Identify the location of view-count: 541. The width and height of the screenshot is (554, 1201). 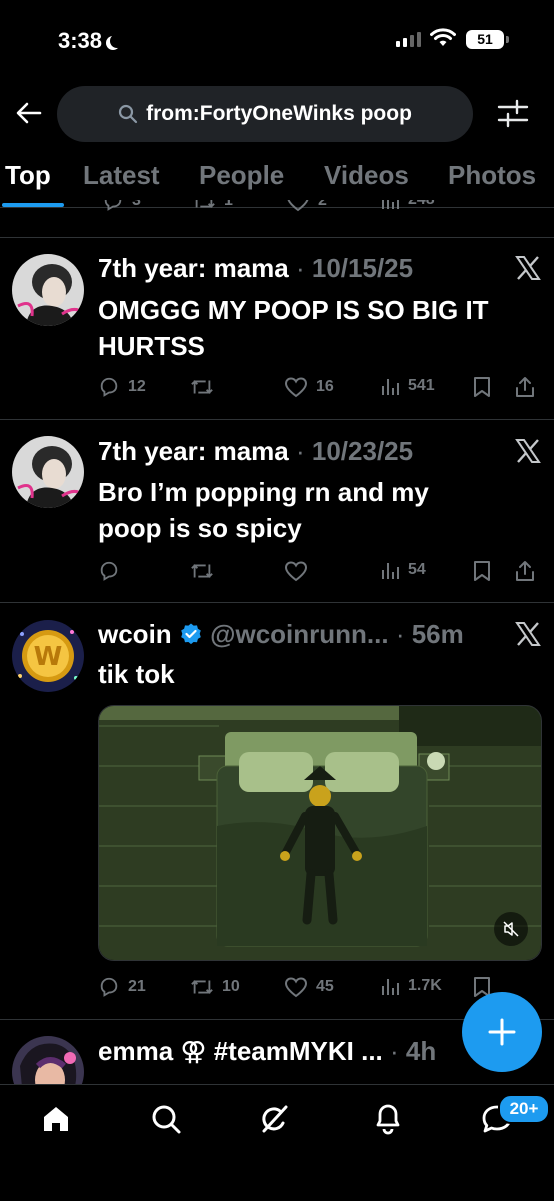
(421, 385).